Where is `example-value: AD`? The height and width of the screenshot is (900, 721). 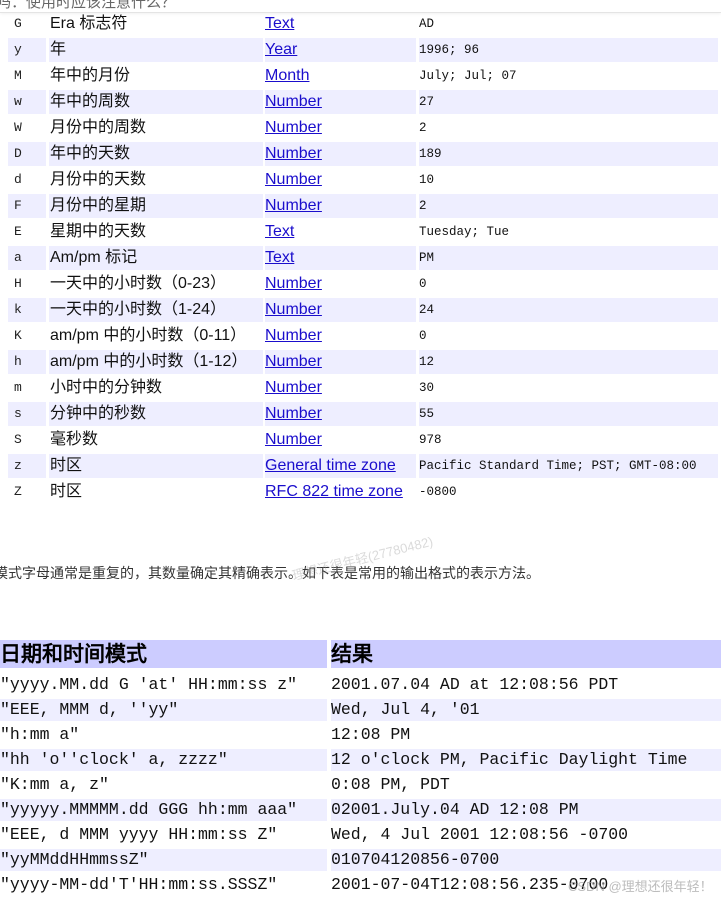
example-value: AD is located at coordinates (427, 24).